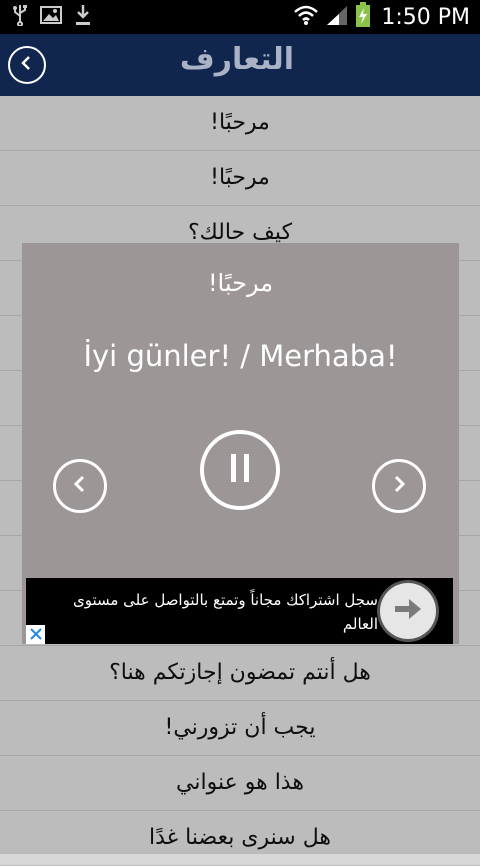 The image size is (480, 866). I want to click on next-button, so click(399, 486).